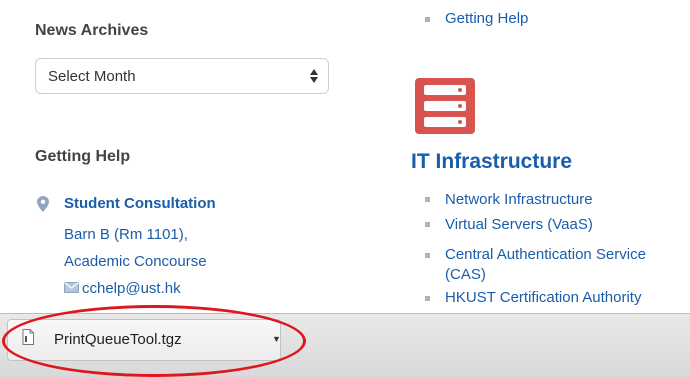 The image size is (690, 377). I want to click on cas-link: Central Authentication Service (CAS), so click(565, 265).